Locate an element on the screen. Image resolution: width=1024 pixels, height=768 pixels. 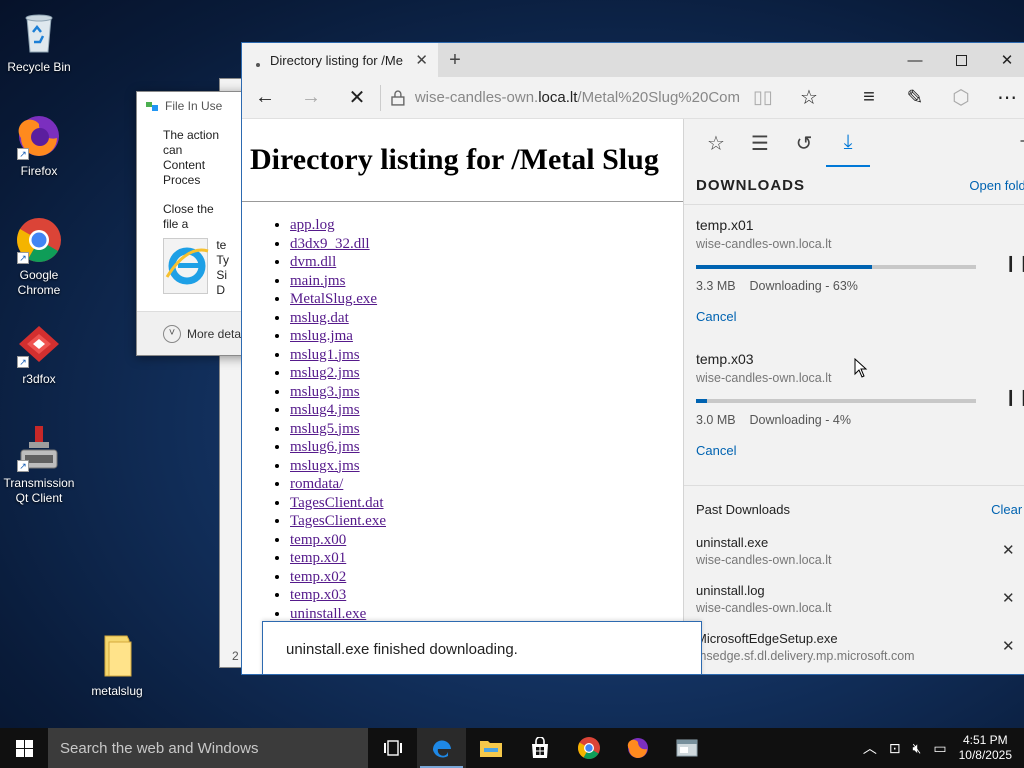
volume-muted-icon: 🔇︎ is located at coordinates (917, 748).